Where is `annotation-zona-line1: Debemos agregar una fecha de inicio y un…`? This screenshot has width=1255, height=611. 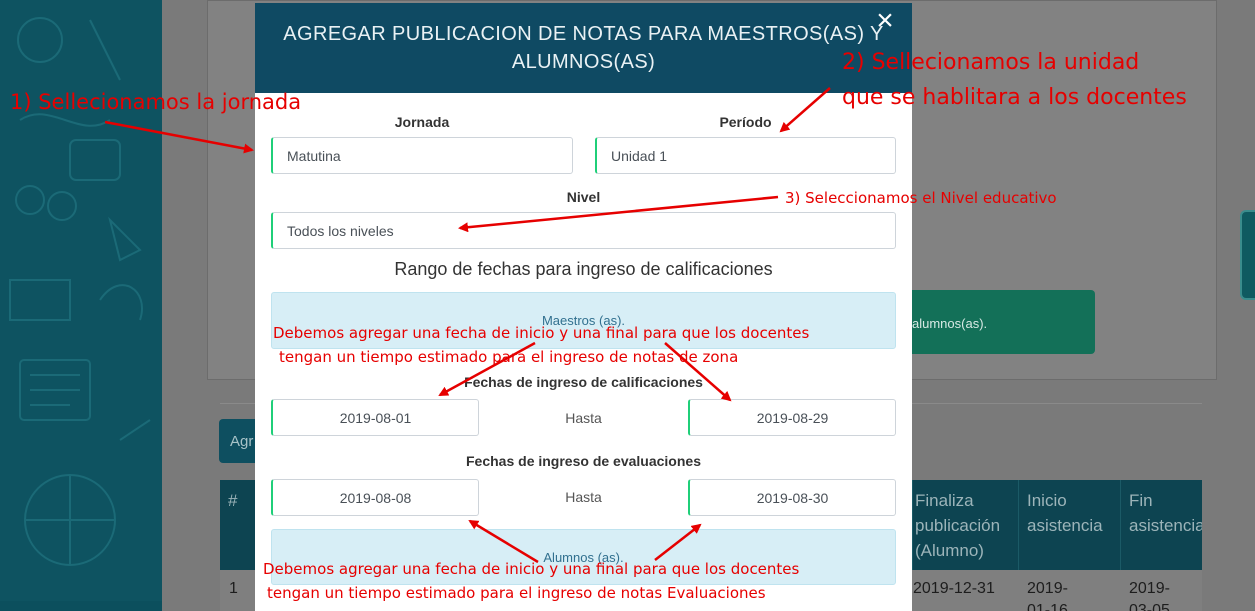
annotation-zona-line1: Debemos agregar una fecha de inicio y un… is located at coordinates (541, 333).